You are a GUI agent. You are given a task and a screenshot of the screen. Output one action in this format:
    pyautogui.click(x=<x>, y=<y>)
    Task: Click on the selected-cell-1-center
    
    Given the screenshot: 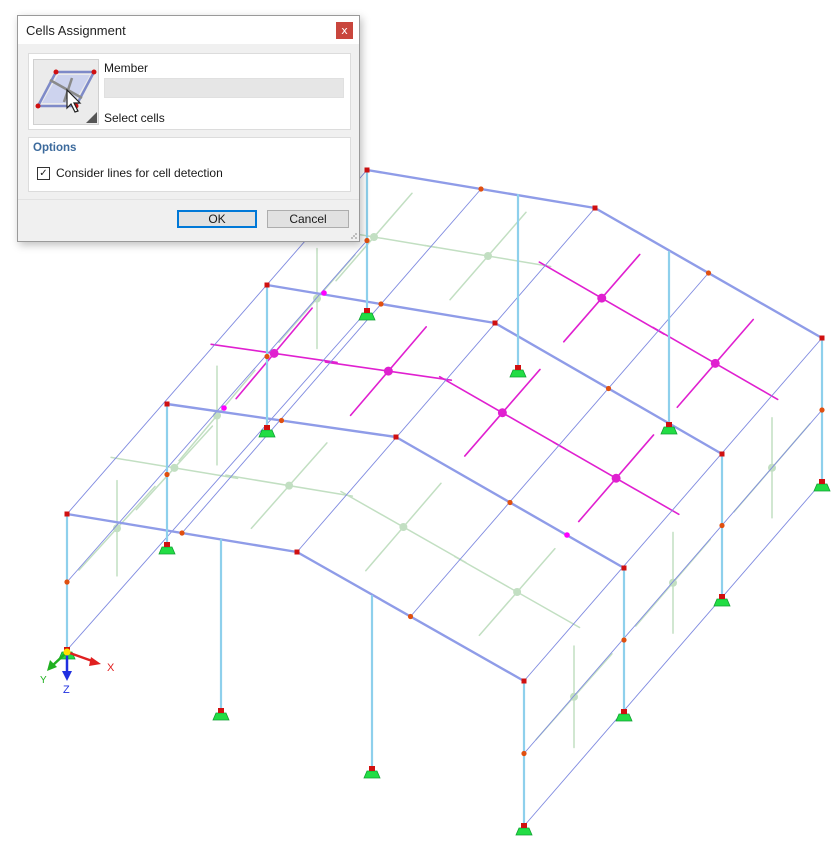 What is the action you would take?
    pyautogui.click(x=388, y=371)
    